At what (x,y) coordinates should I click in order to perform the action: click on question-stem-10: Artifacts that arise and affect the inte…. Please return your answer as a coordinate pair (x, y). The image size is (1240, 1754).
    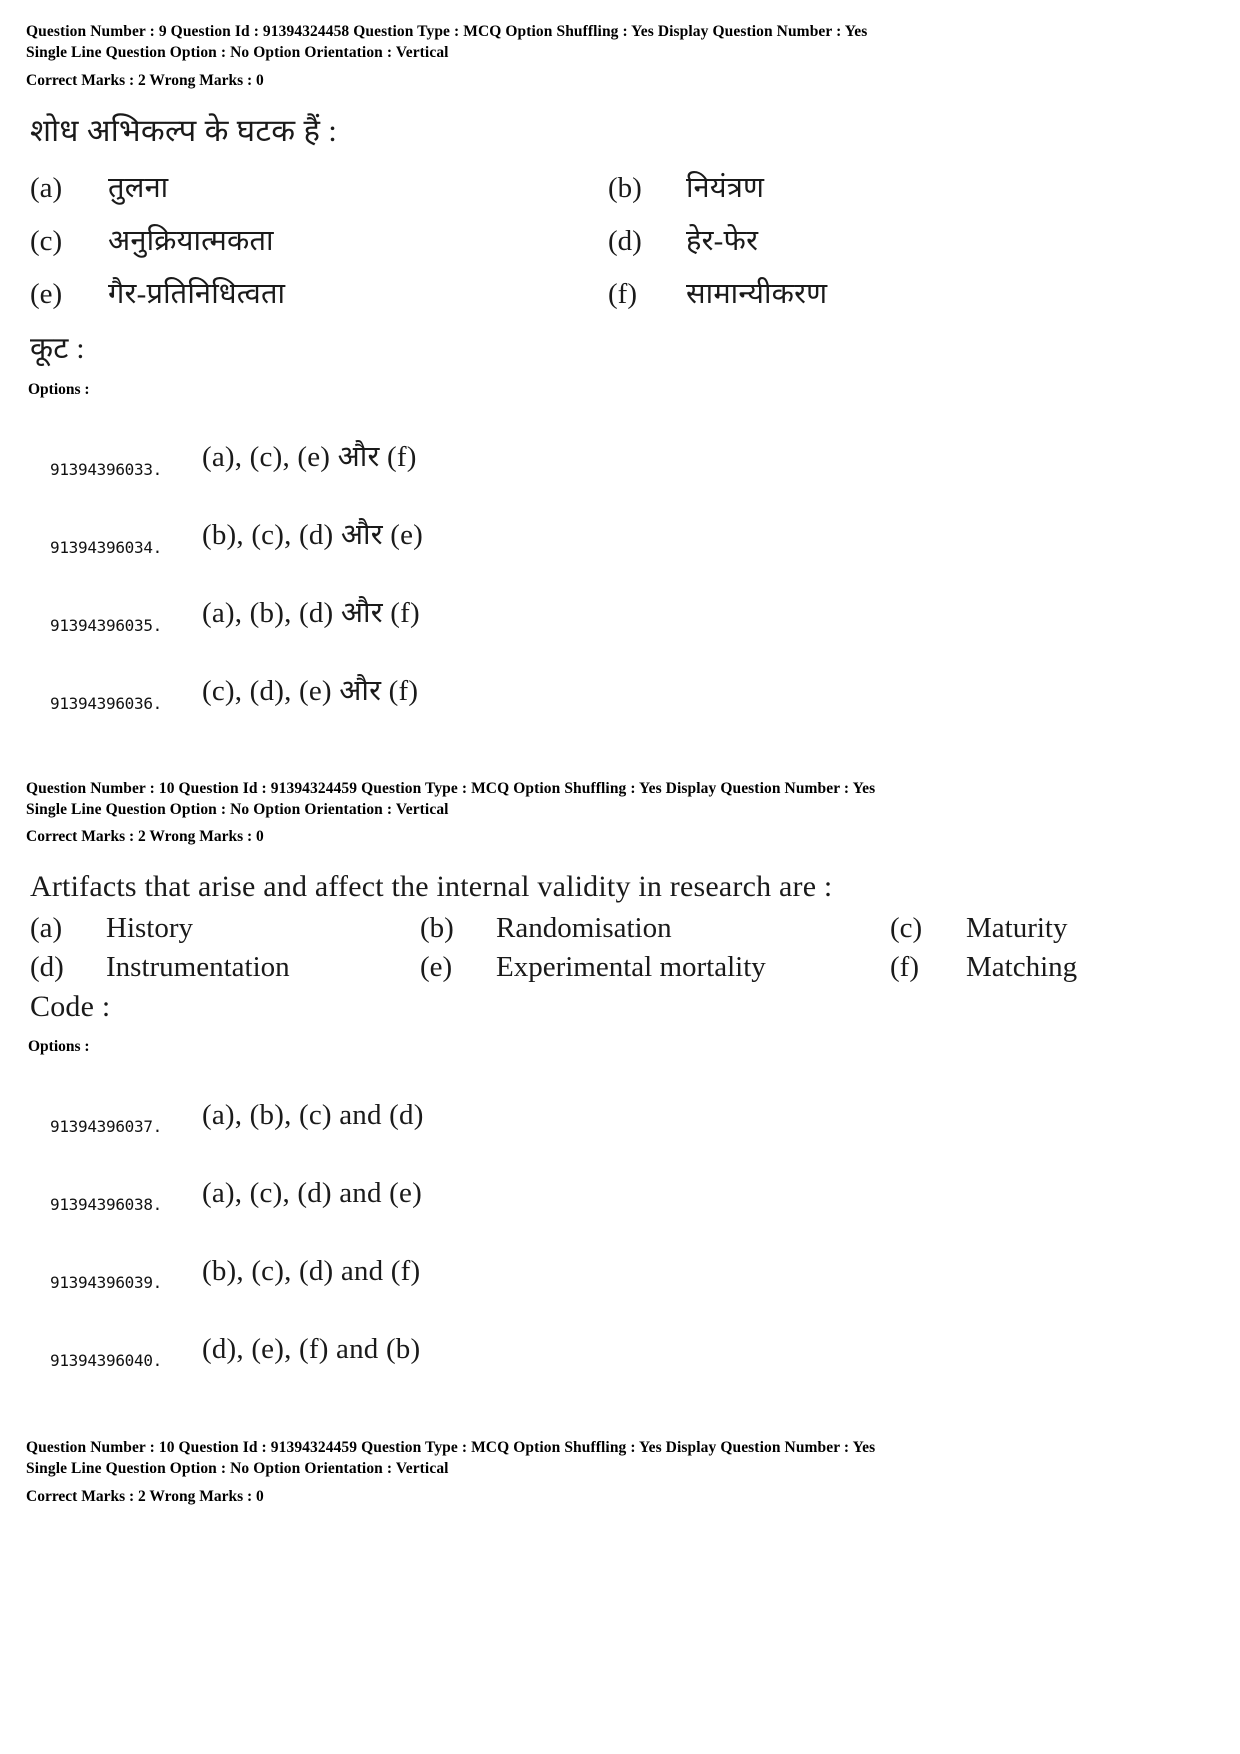
    Looking at the image, I should click on (431, 887).